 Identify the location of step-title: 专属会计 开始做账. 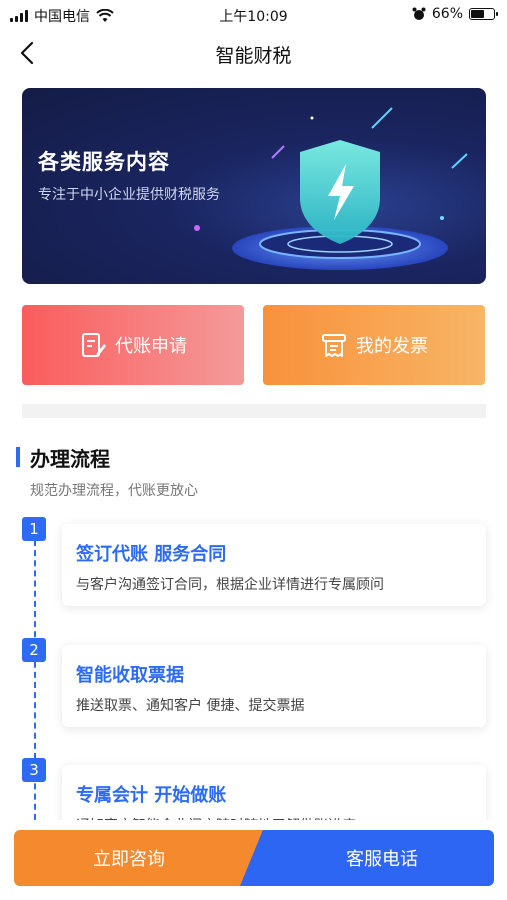
(151, 795).